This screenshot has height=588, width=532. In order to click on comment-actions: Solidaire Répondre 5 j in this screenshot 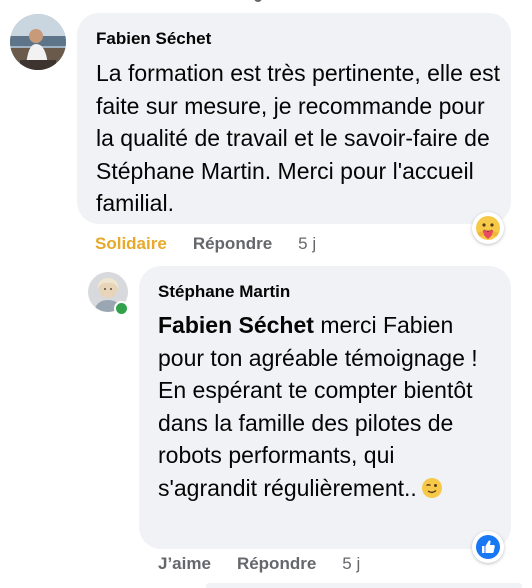, I will do `click(205, 244)`.